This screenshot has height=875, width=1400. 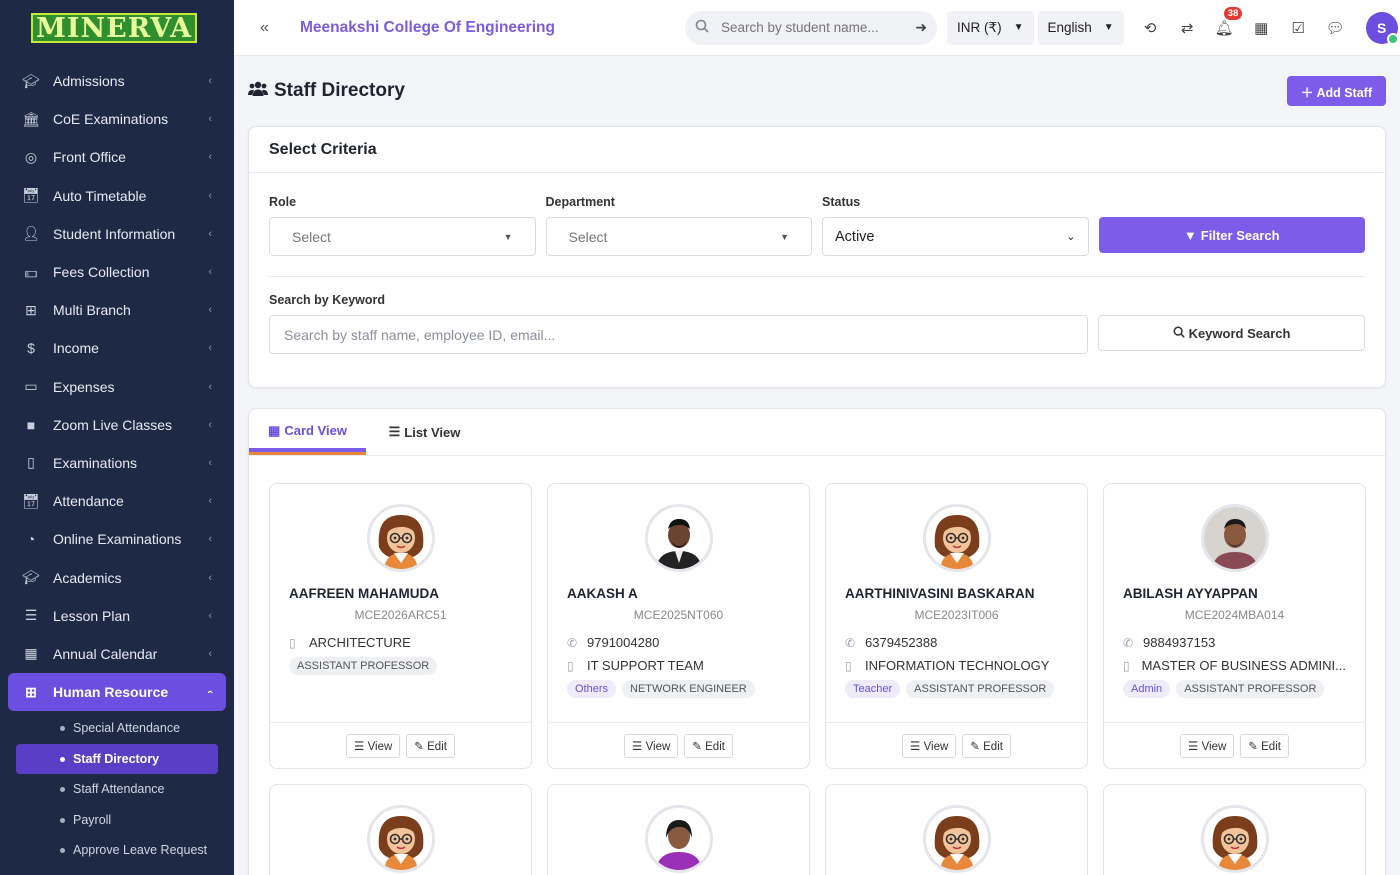 What do you see at coordinates (1234, 642) in the screenshot?
I see `staff-phone: ✆ 9884937153` at bounding box center [1234, 642].